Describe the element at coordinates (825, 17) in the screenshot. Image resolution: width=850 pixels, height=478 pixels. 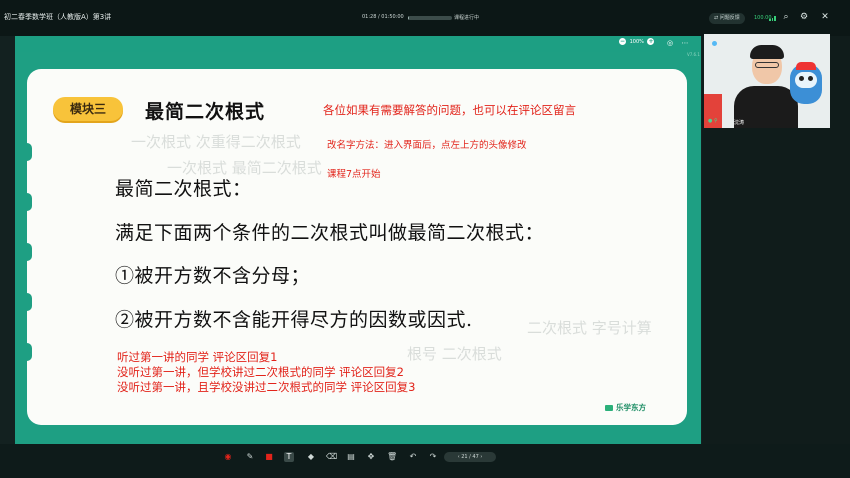
I see `close-icon: ✕` at that location.